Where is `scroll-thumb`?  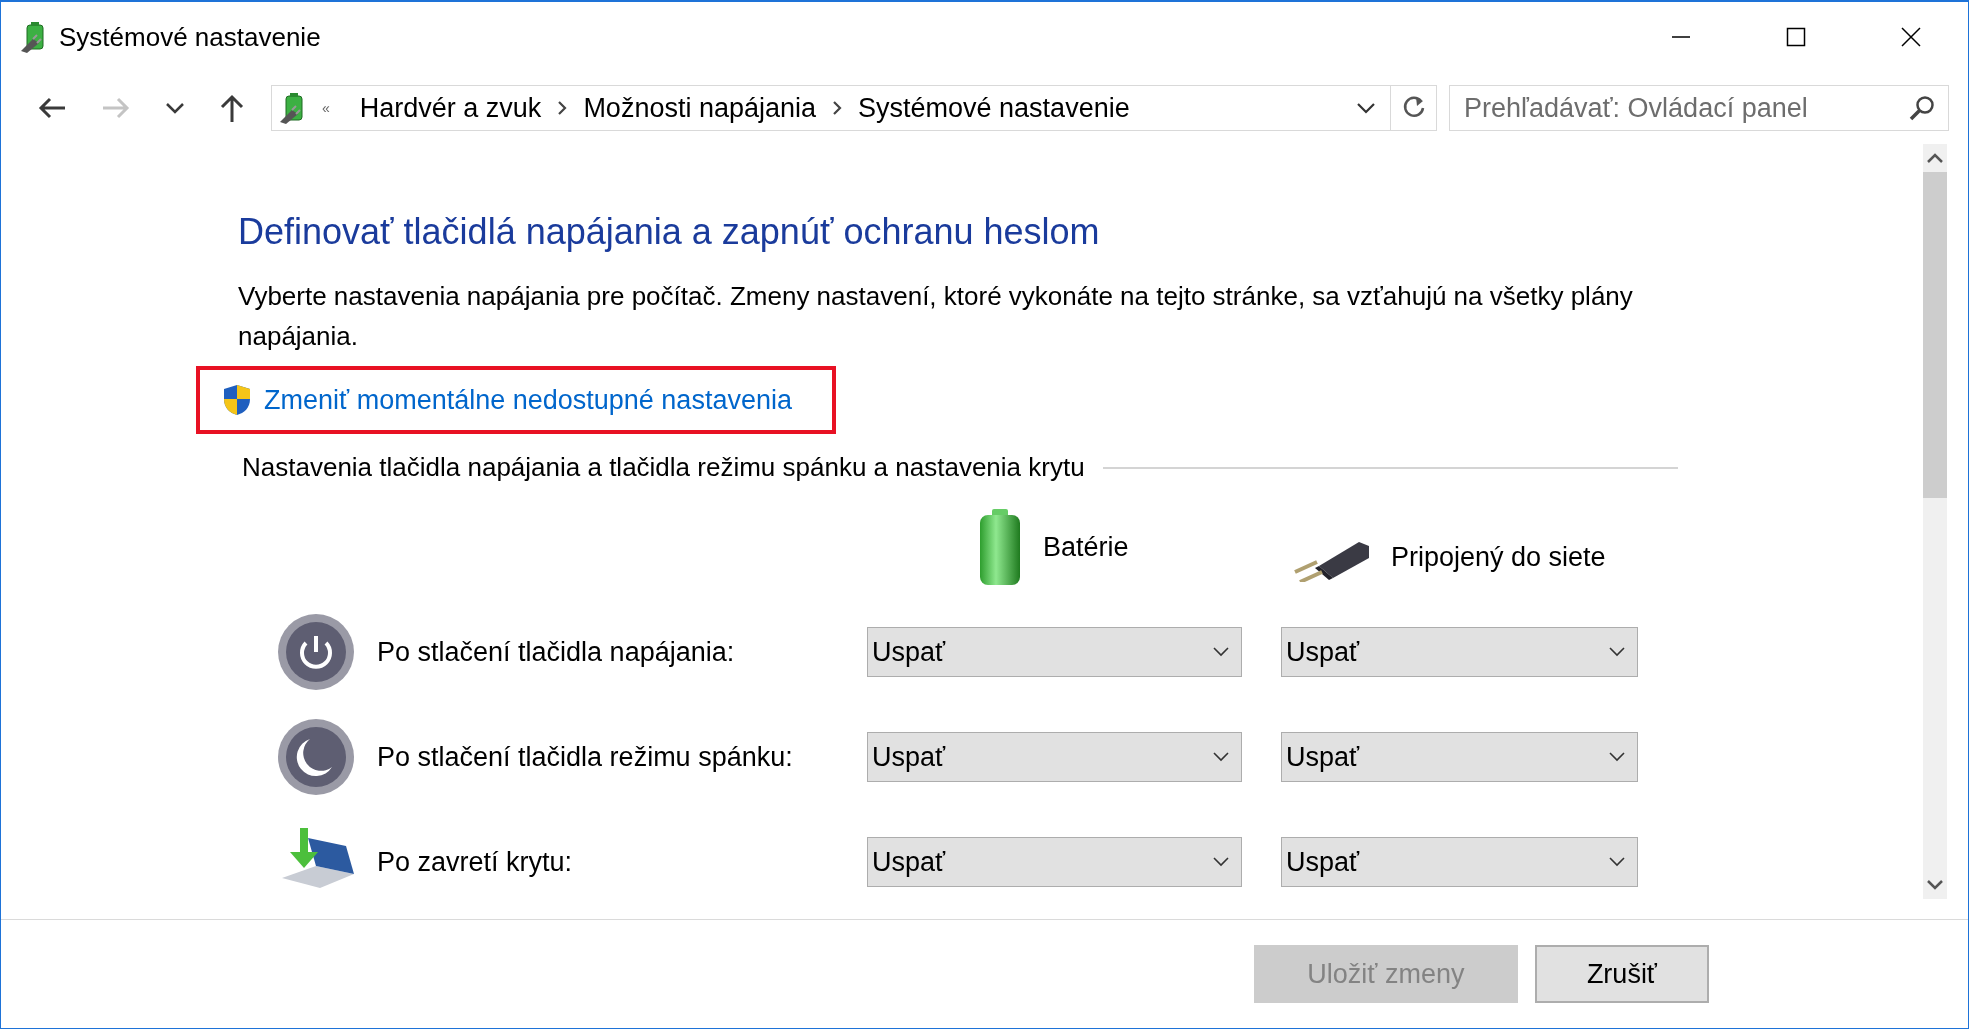
scroll-thumb is located at coordinates (1935, 335).